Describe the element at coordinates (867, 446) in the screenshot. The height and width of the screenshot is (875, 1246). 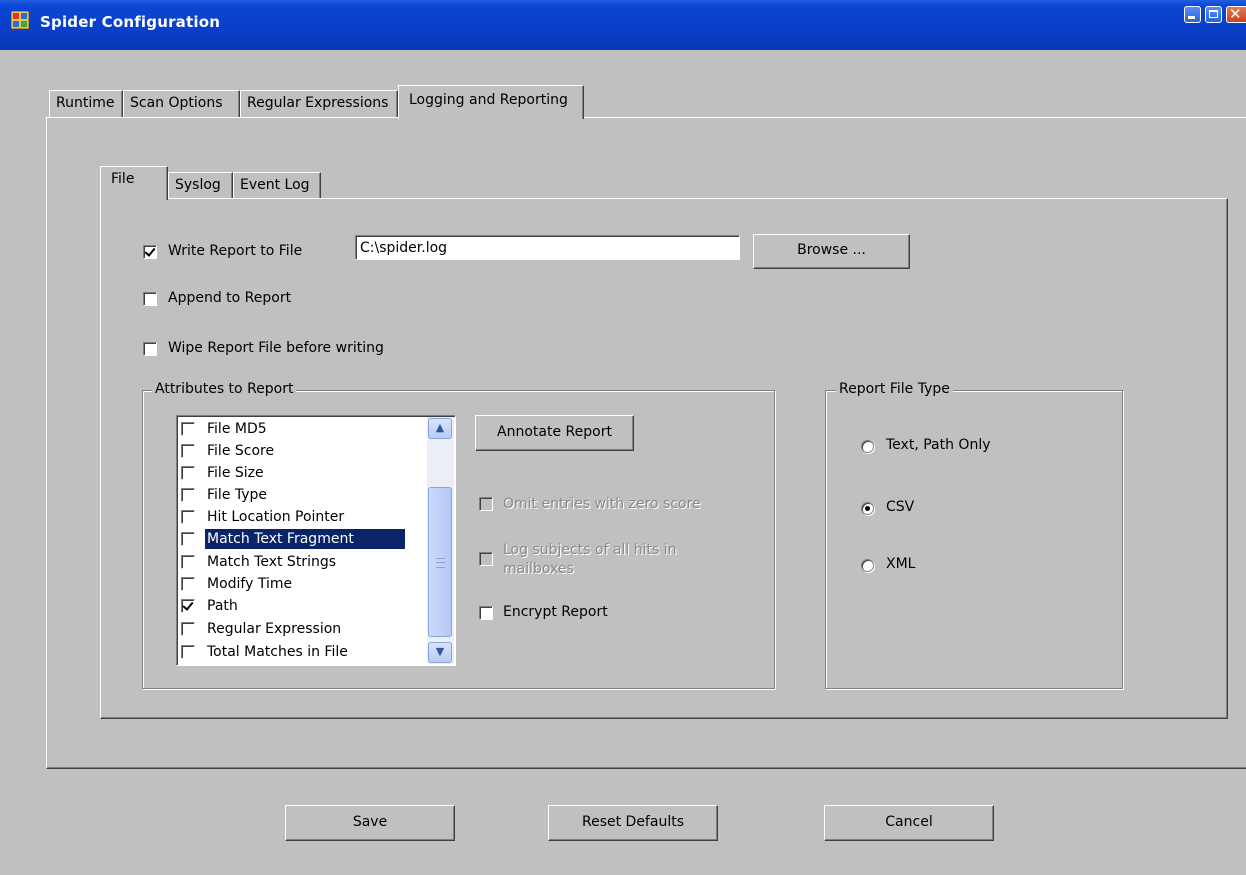
I see `radio-text-path-only` at that location.